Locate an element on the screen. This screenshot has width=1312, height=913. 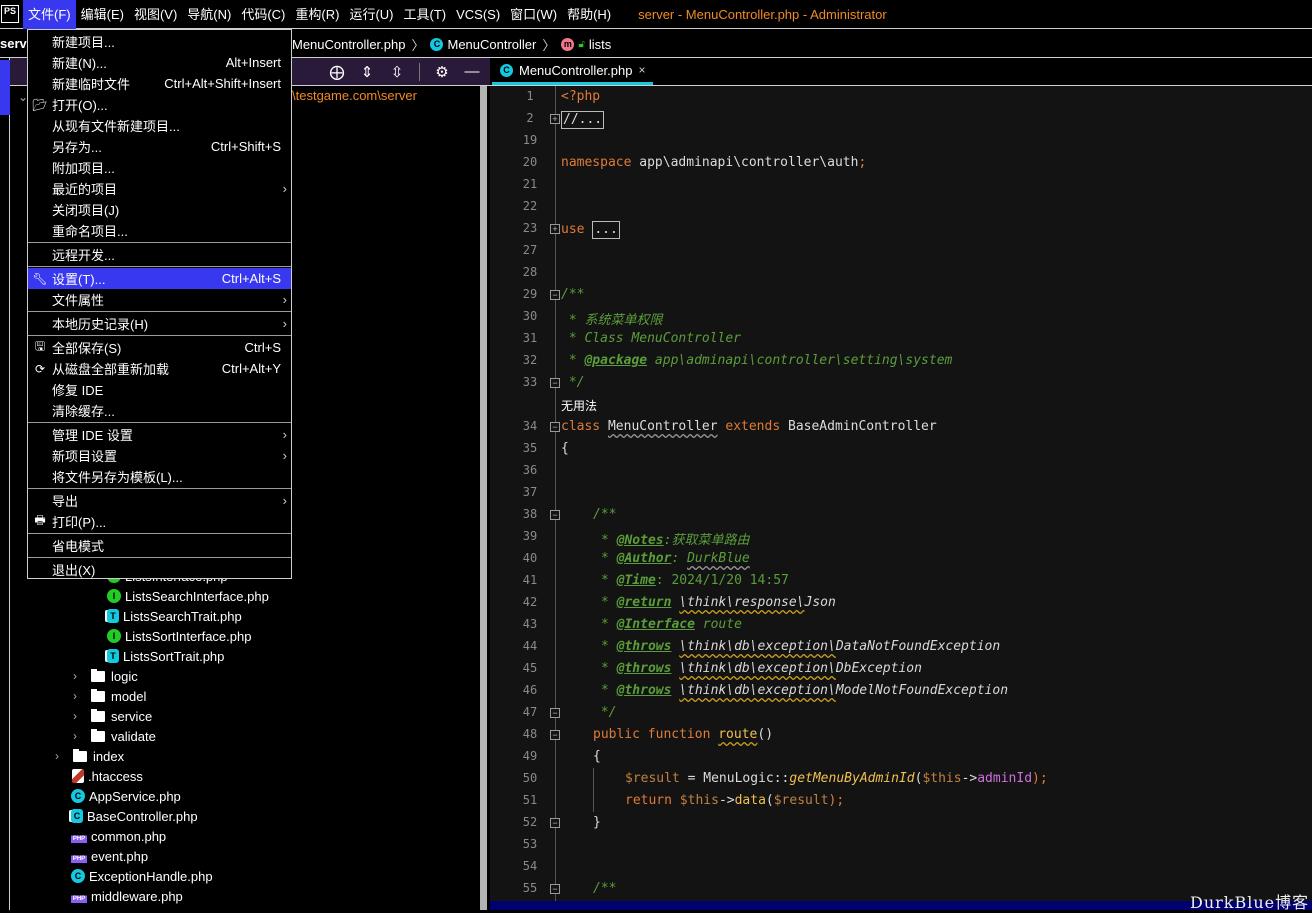
breadcrumb-file: MenuController.php is located at coordinates (348, 44).